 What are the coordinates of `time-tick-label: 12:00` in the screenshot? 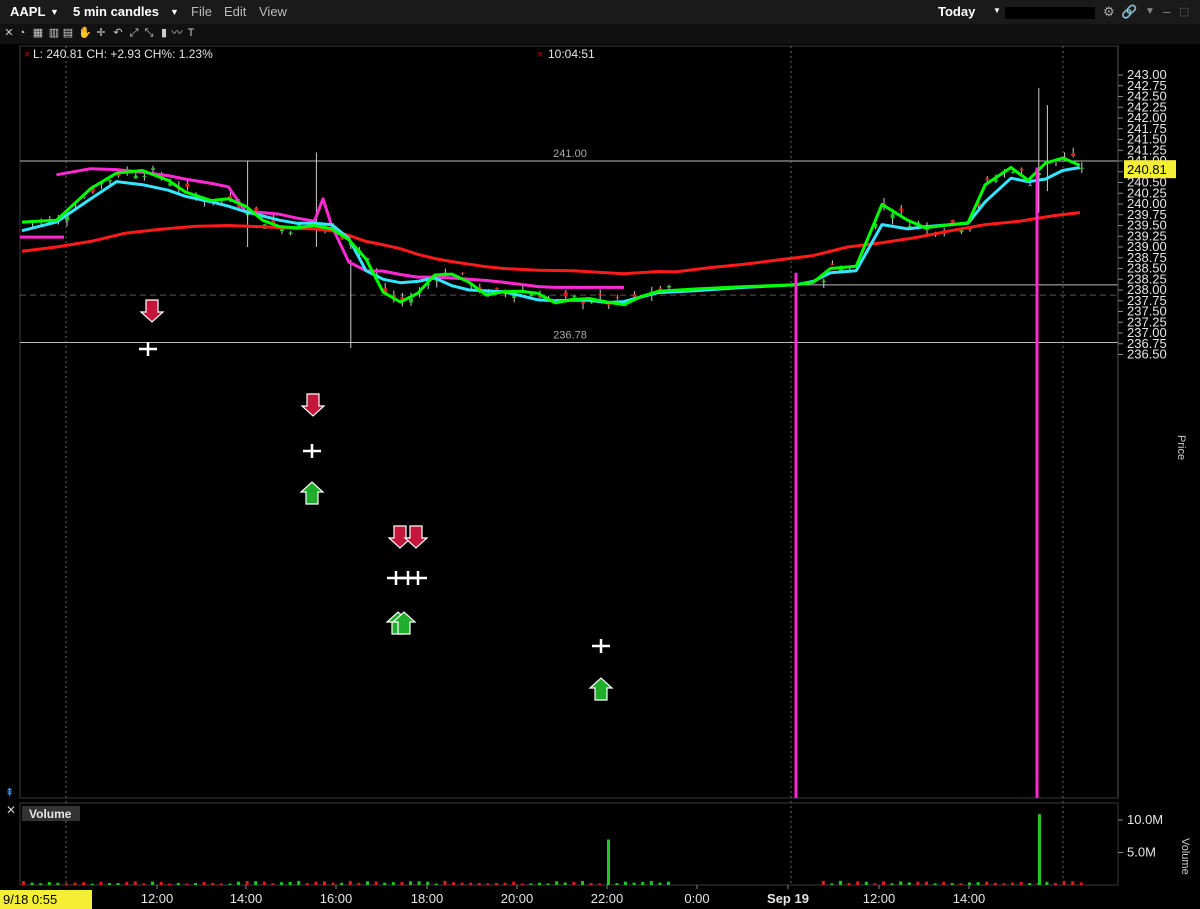 It's located at (157, 898).